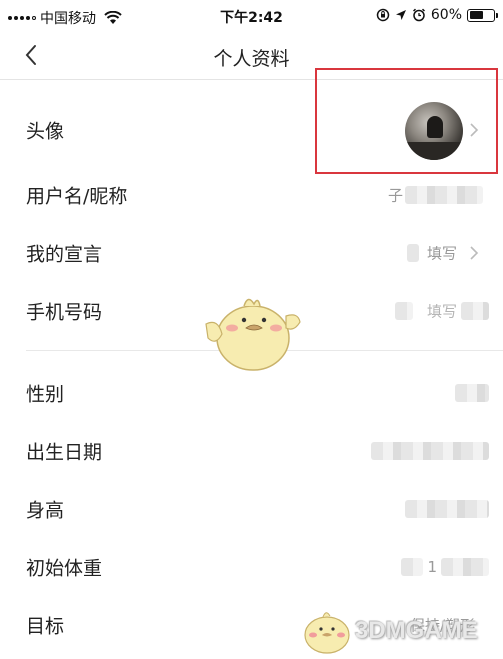 The height and width of the screenshot is (659, 503). I want to click on gender-blur, so click(472, 393).